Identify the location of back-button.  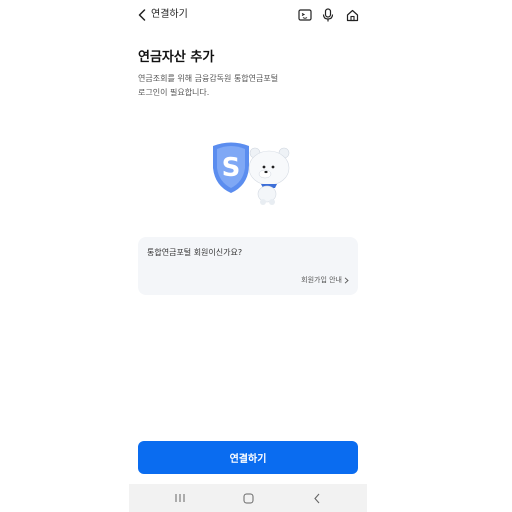
(142, 15).